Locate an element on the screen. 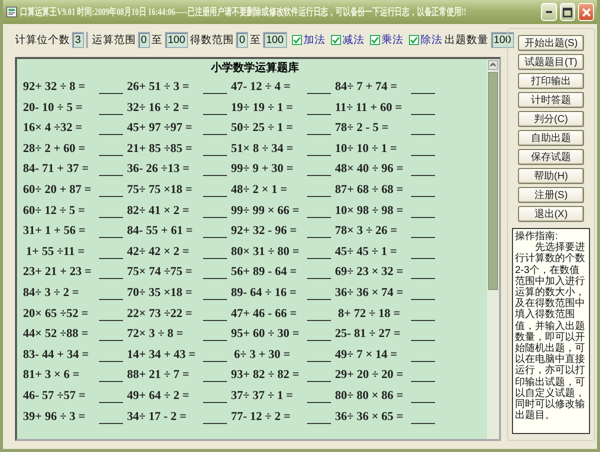 The image size is (600, 452). action-button: 退出(X) is located at coordinates (551, 214).